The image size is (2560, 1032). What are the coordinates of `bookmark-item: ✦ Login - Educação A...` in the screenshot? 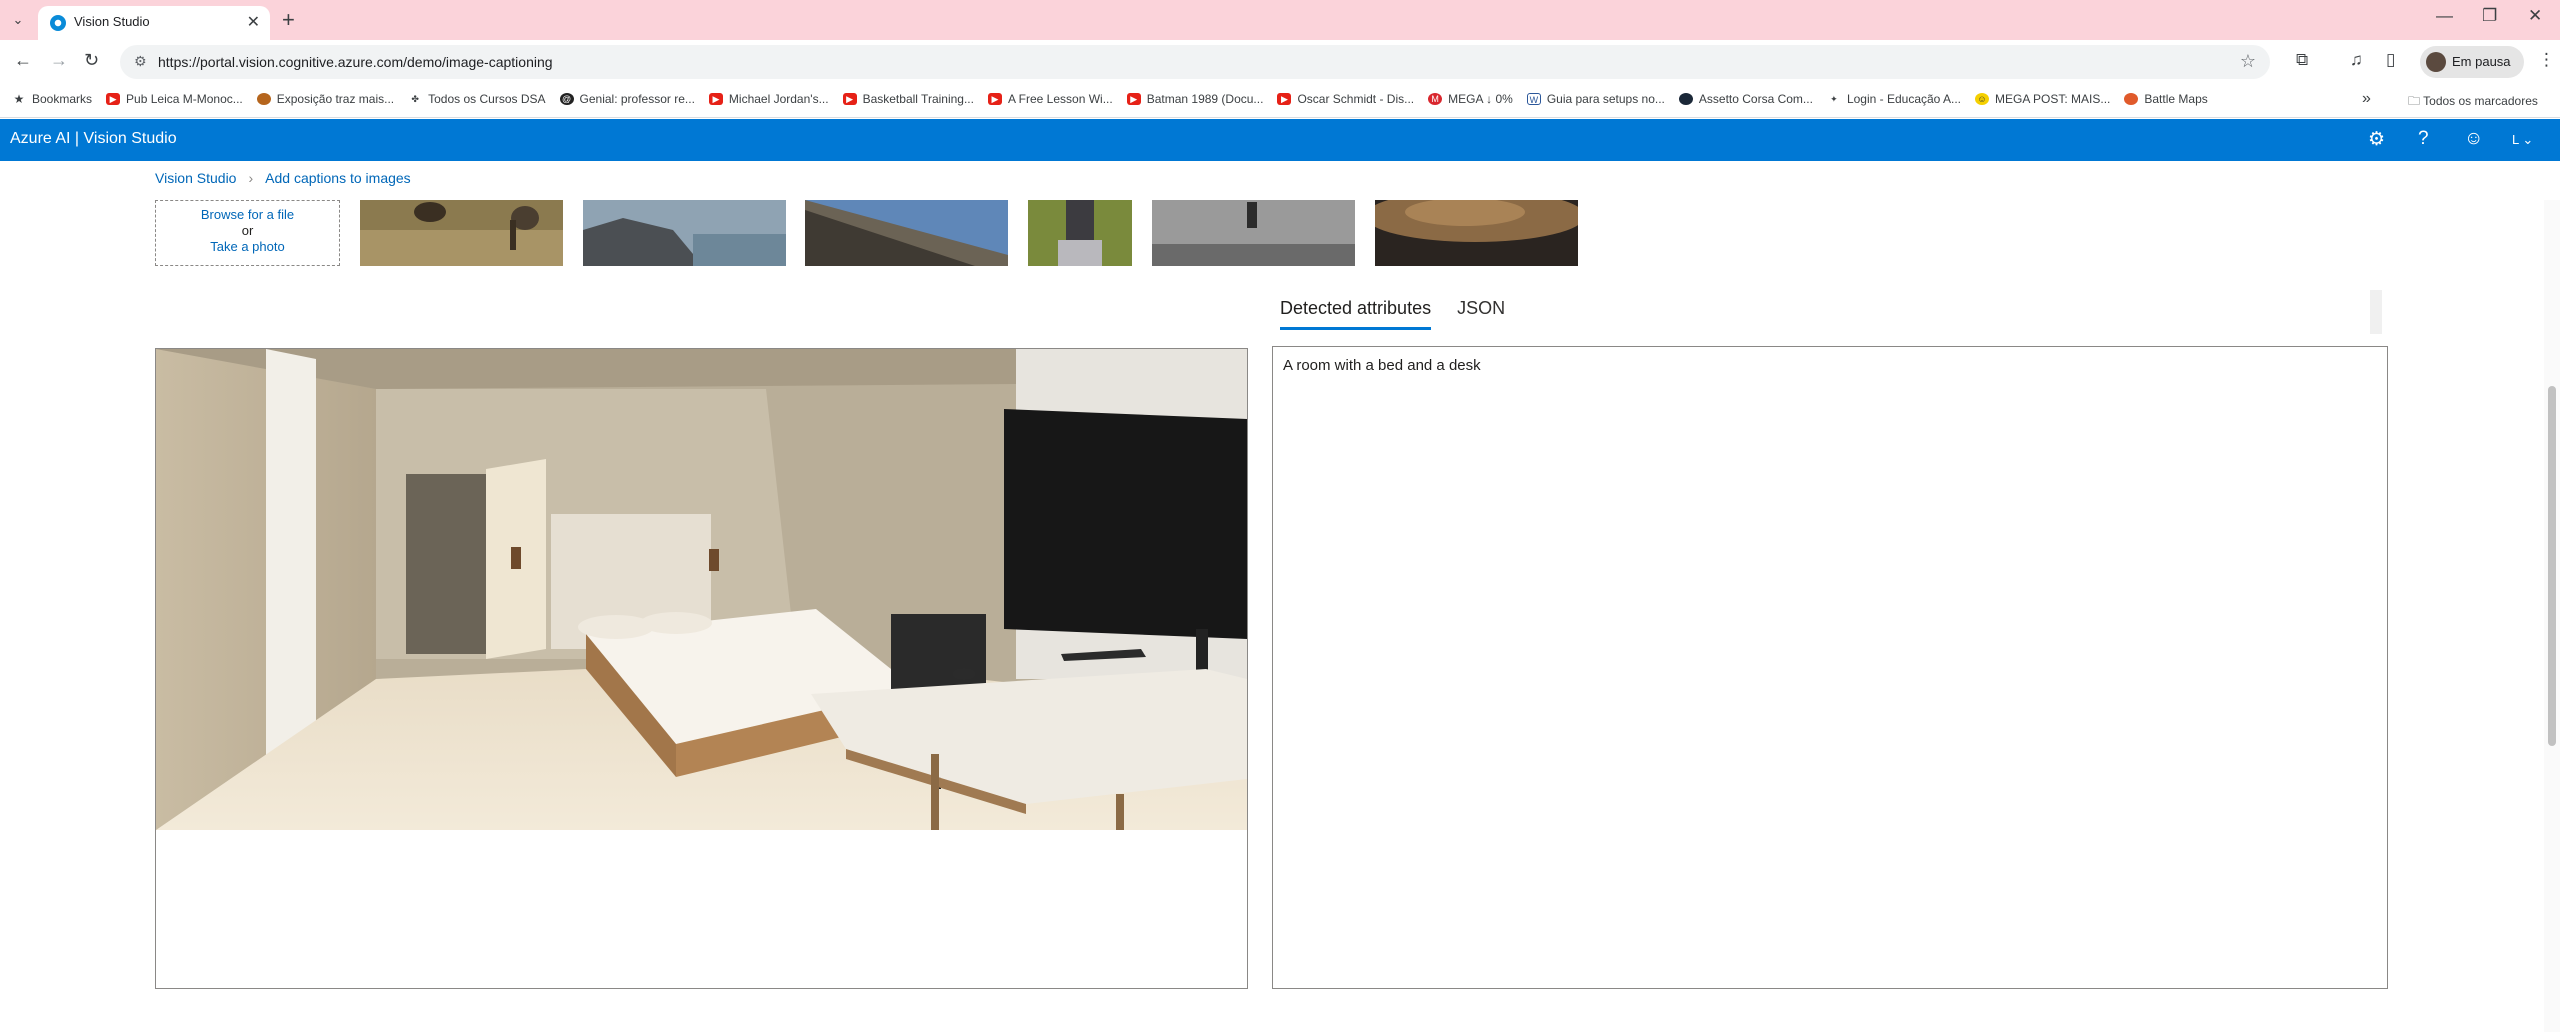 It's located at (1894, 99).